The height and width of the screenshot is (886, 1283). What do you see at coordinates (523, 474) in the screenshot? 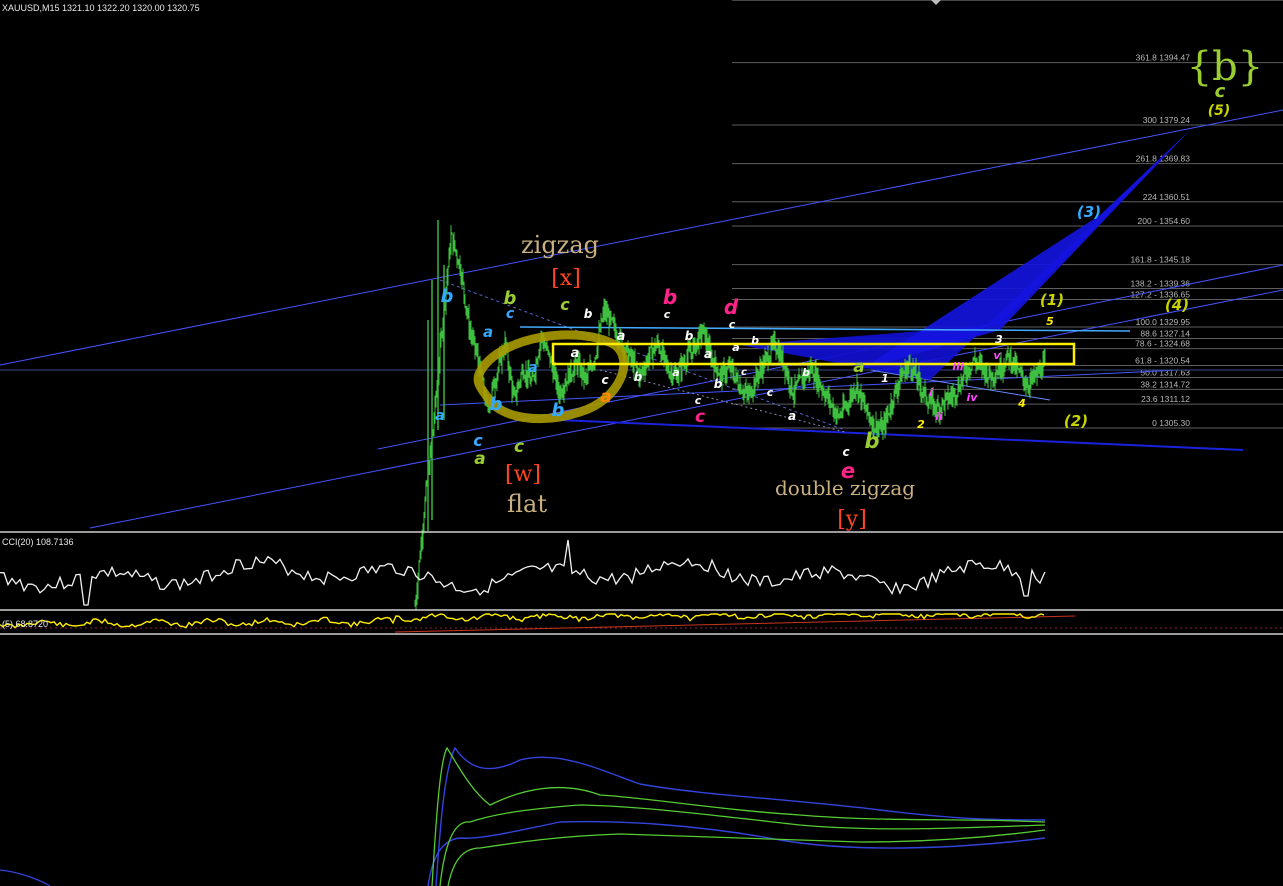
I see `w-label: [w]` at bounding box center [523, 474].